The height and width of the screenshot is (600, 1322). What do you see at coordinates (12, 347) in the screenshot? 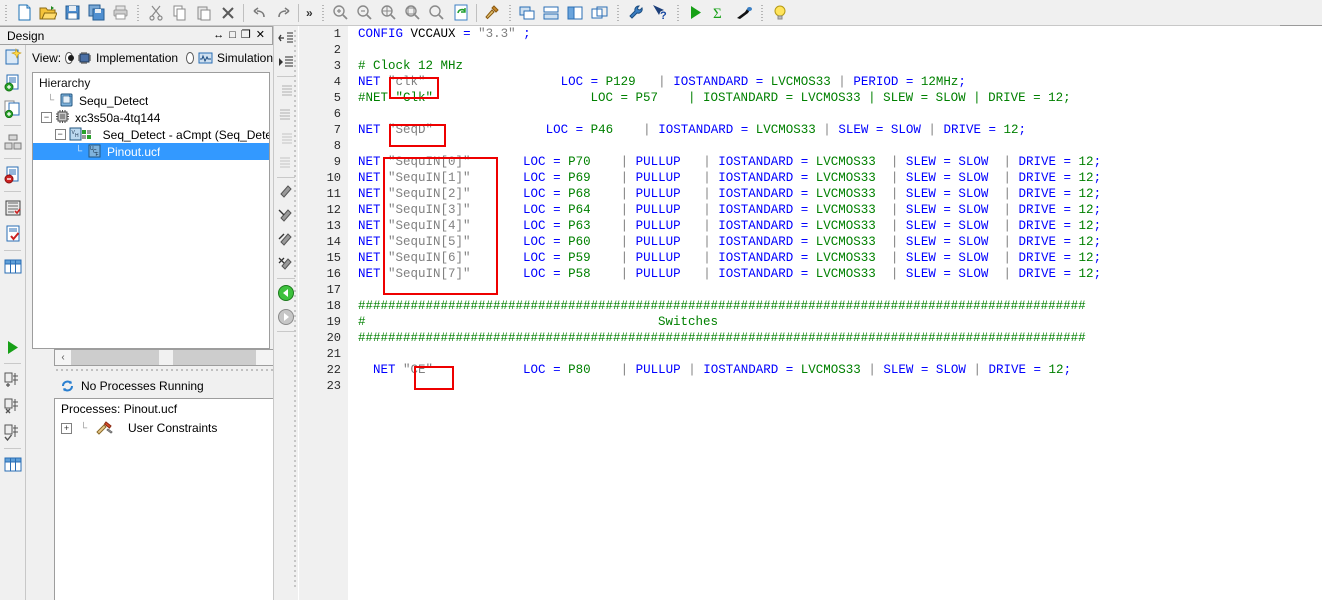
I see `run-process-icon` at bounding box center [12, 347].